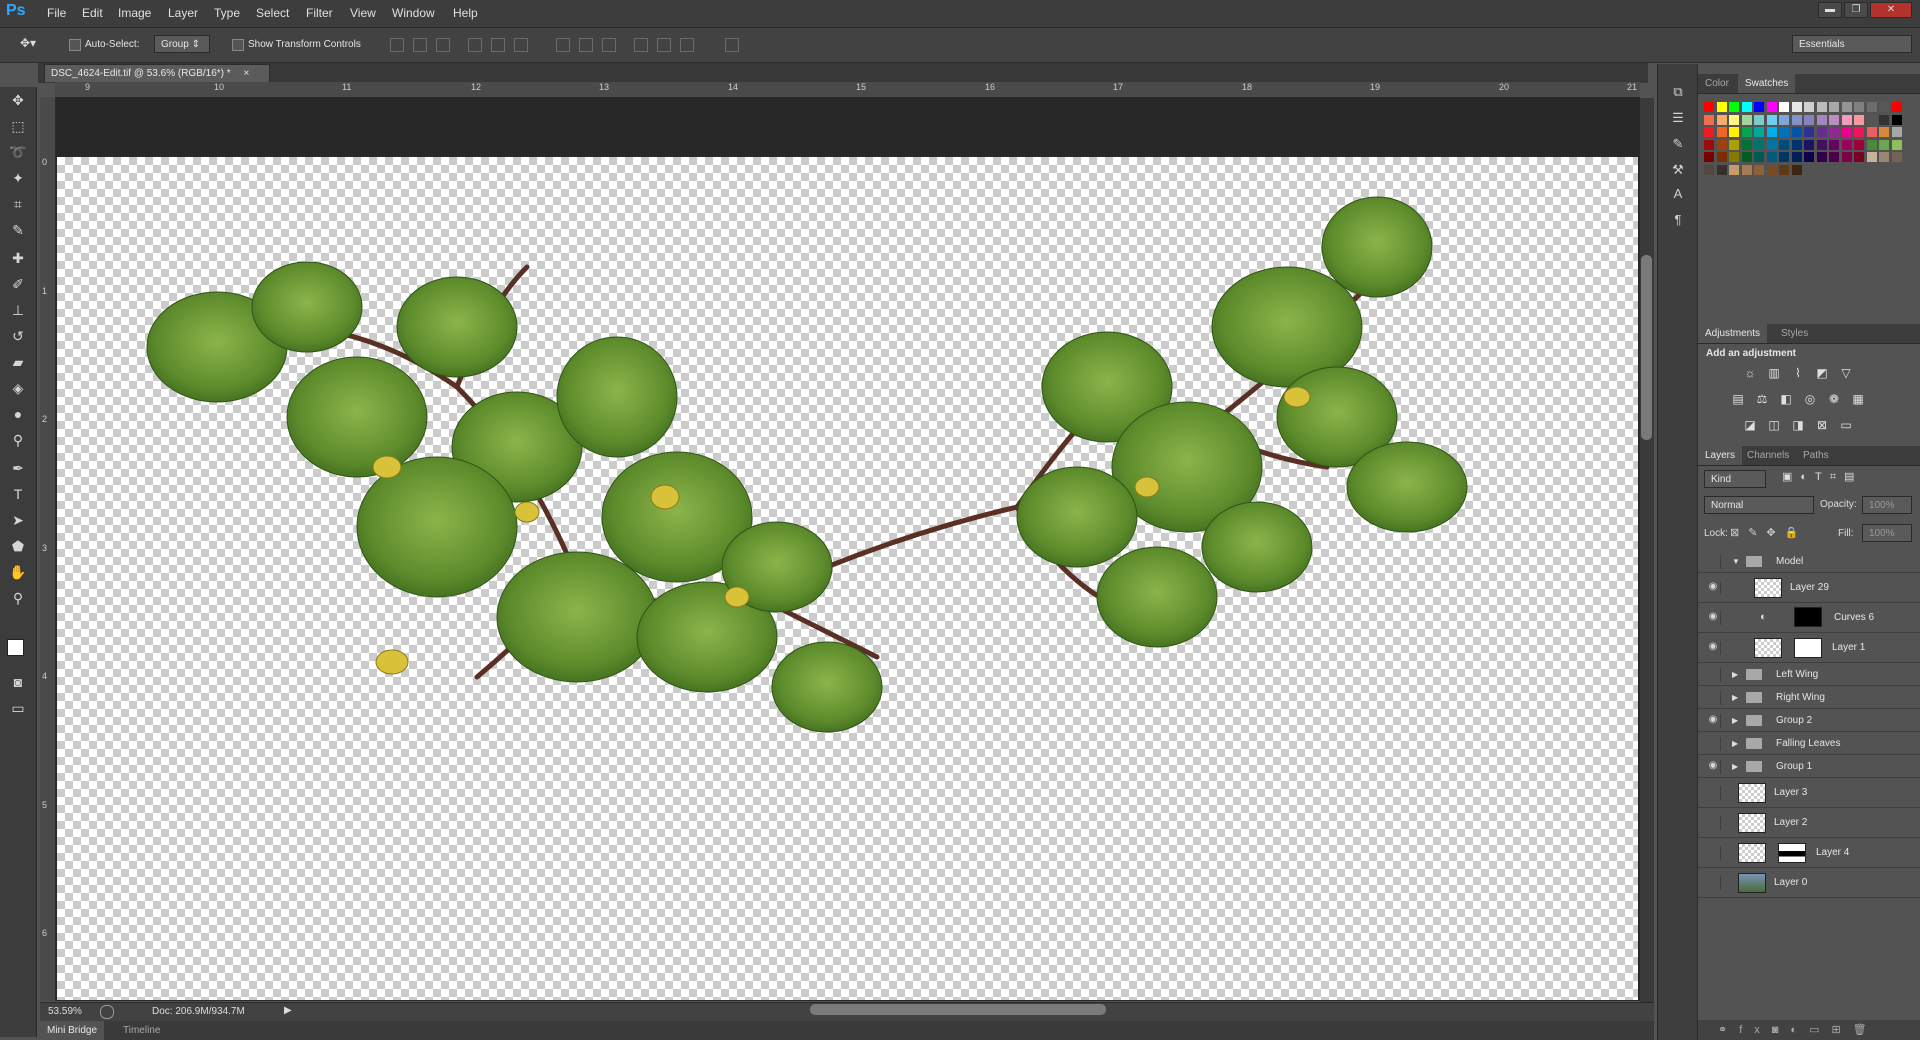 This screenshot has width=1920, height=1040. I want to click on menu-select: Select, so click(272, 13).